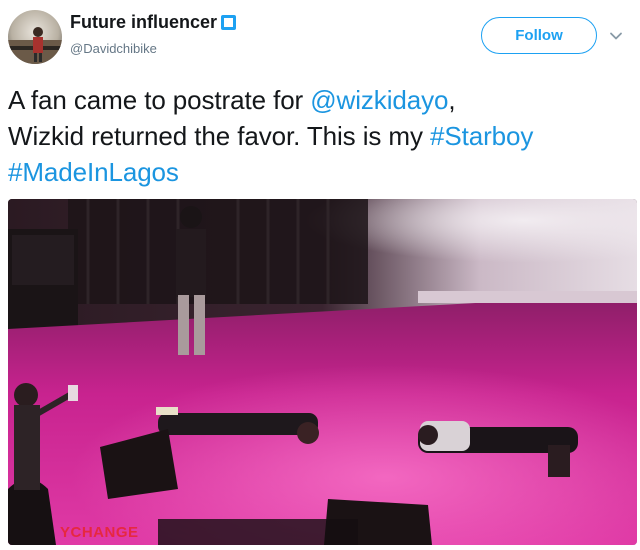  I want to click on text-segment: ,, so click(452, 100).